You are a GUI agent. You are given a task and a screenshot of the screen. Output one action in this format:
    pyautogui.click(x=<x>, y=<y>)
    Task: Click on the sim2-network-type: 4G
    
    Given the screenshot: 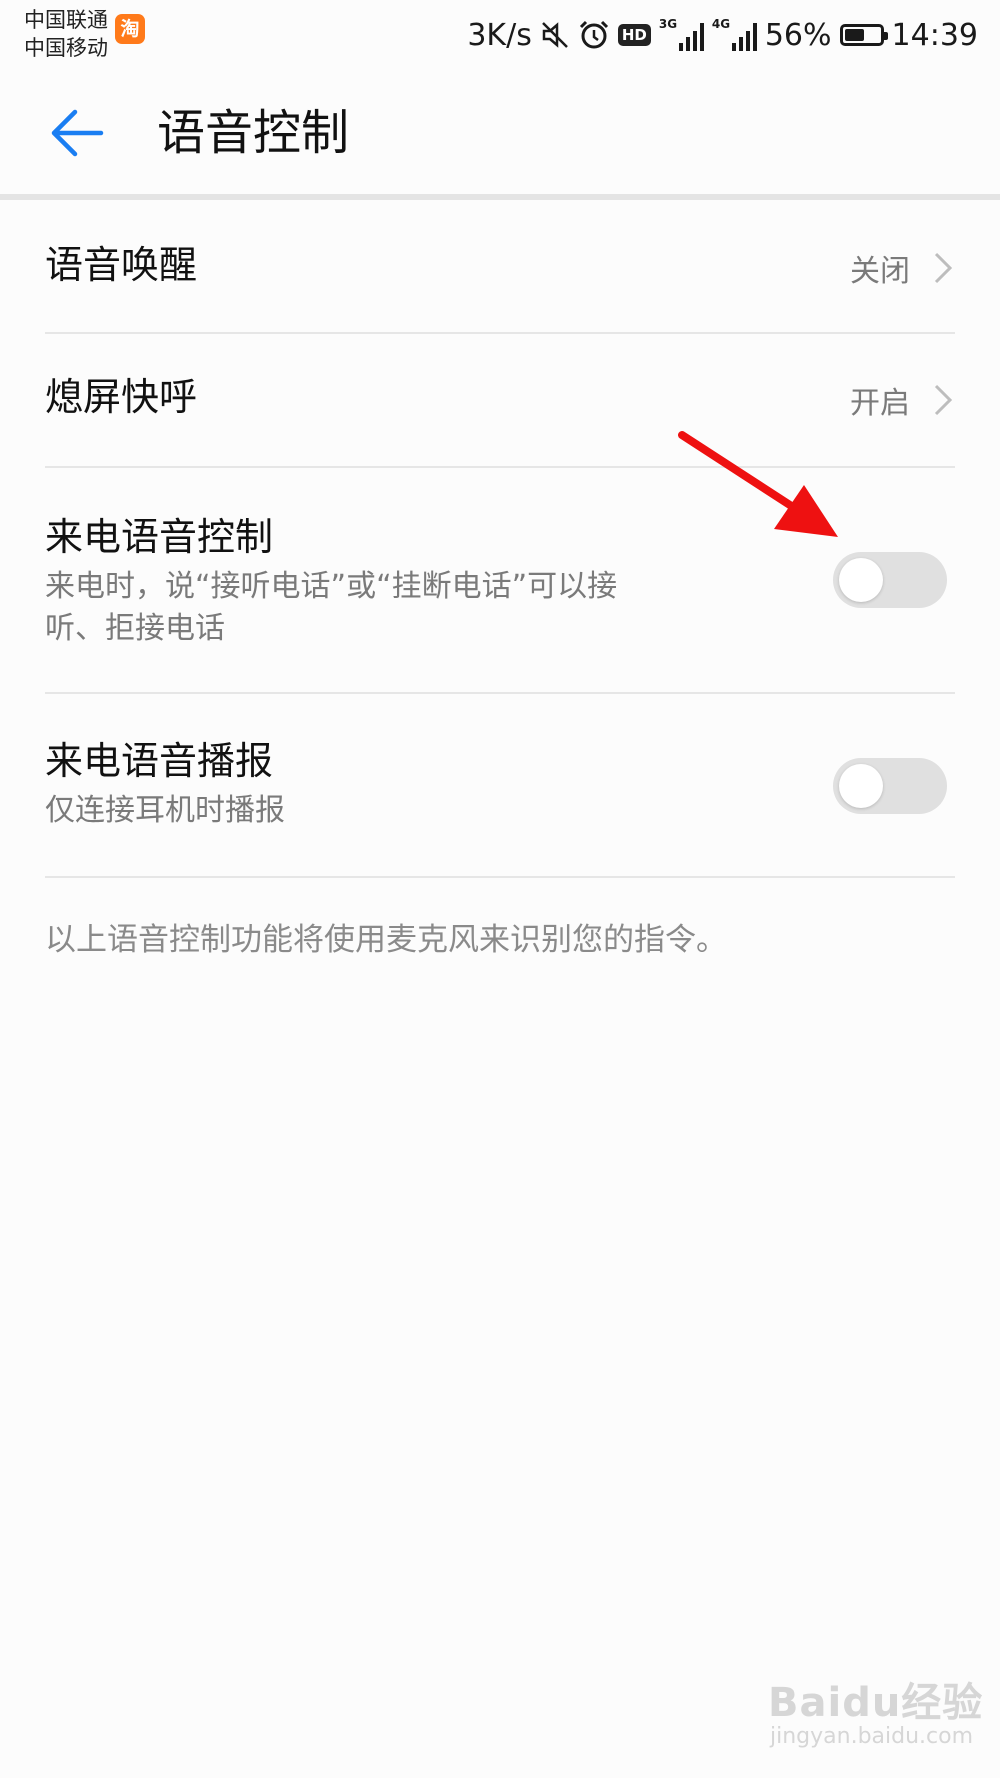 What is the action you would take?
    pyautogui.click(x=721, y=24)
    